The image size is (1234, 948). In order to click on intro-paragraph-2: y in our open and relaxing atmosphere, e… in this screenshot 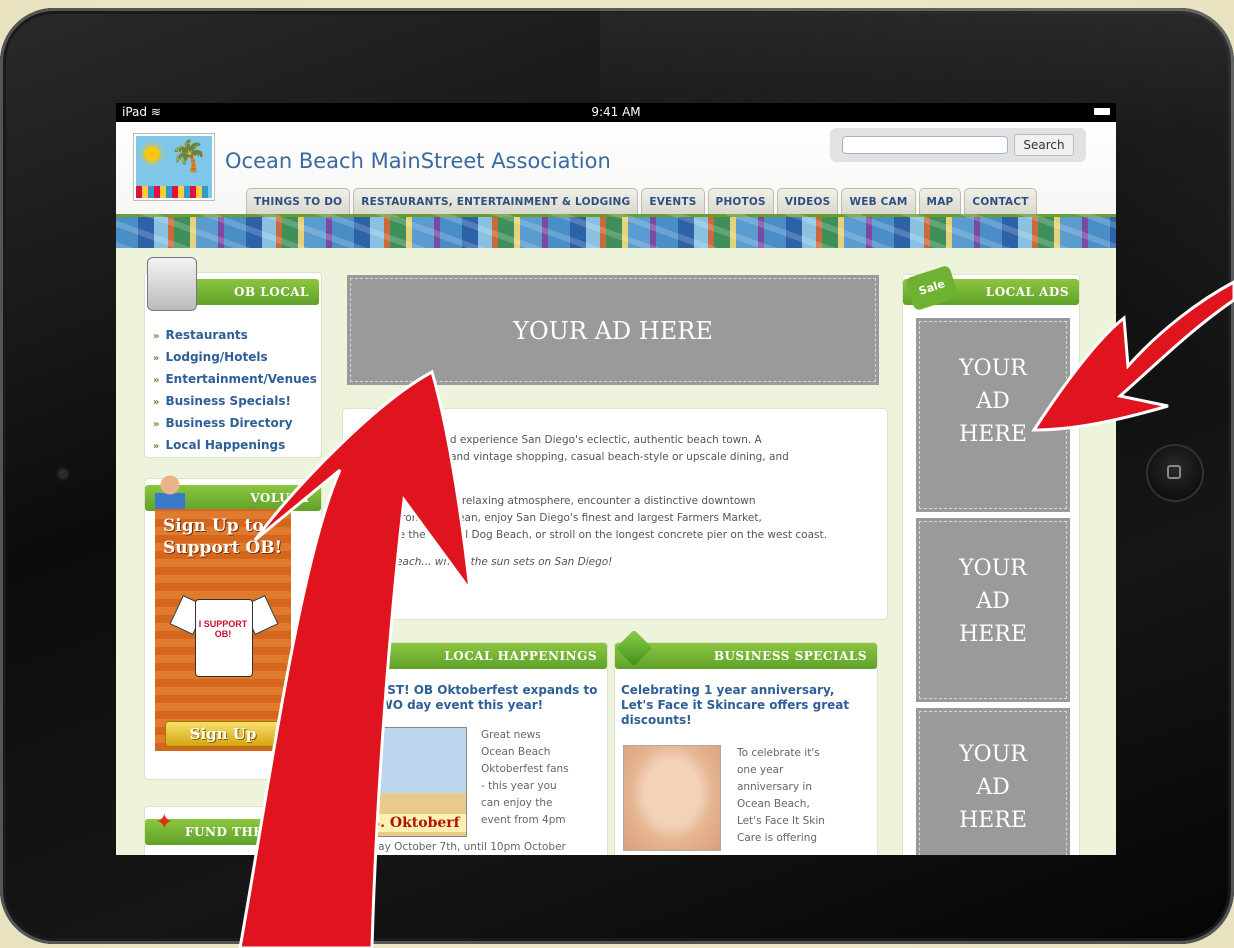, I will do `click(596, 518)`.